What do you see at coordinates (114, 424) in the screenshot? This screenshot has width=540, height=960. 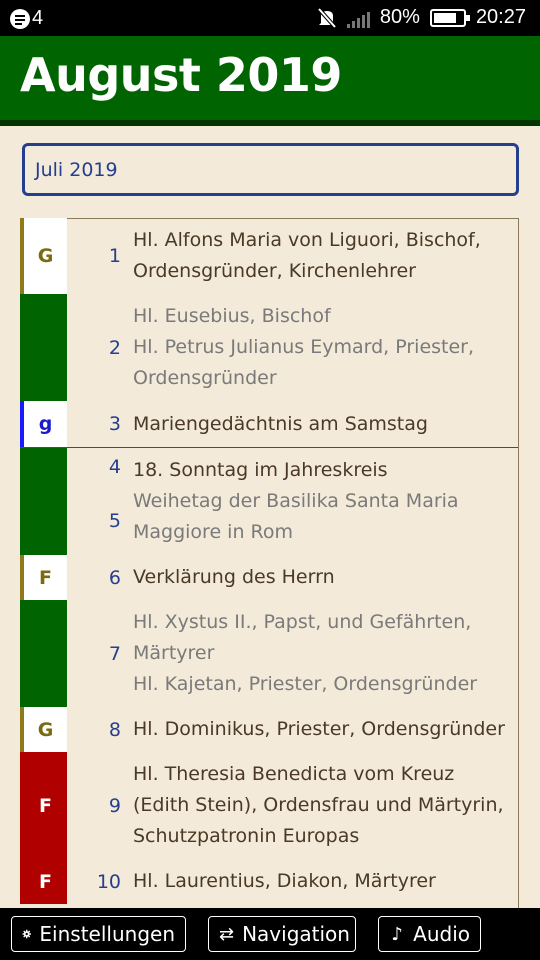 I see `day-number: 3` at bounding box center [114, 424].